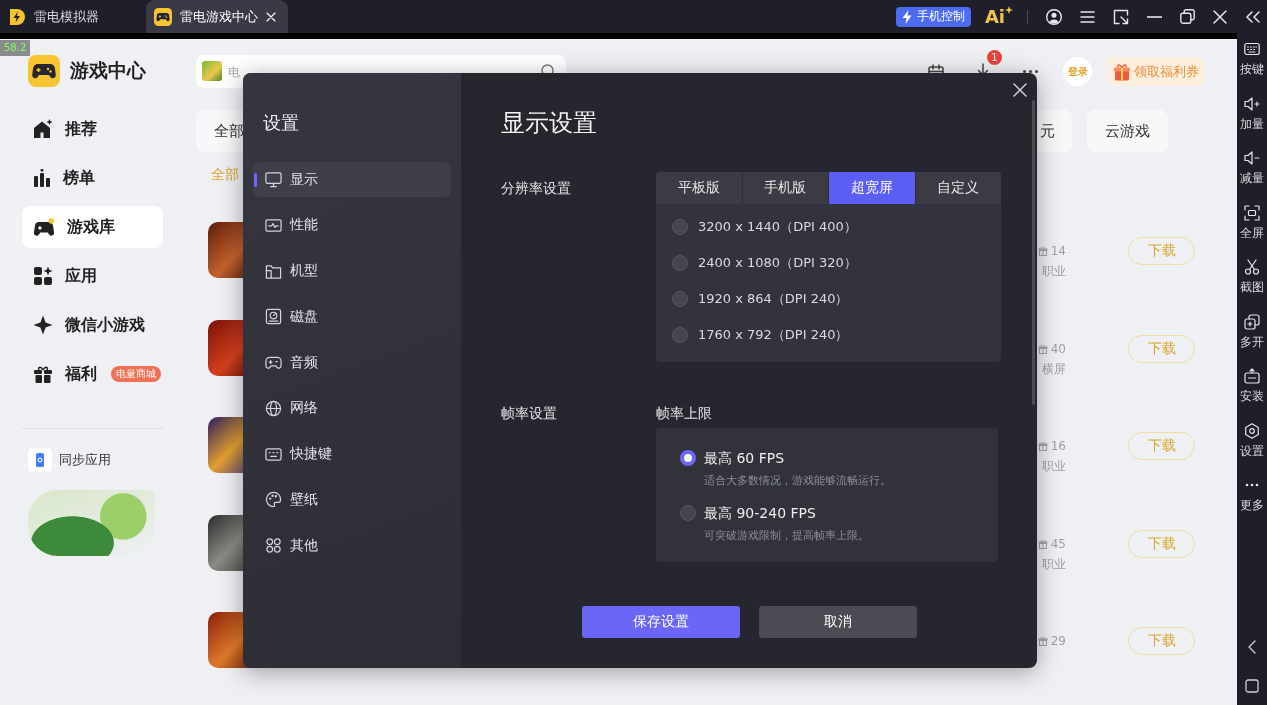  I want to click on promo-thumbnail, so click(212, 71).